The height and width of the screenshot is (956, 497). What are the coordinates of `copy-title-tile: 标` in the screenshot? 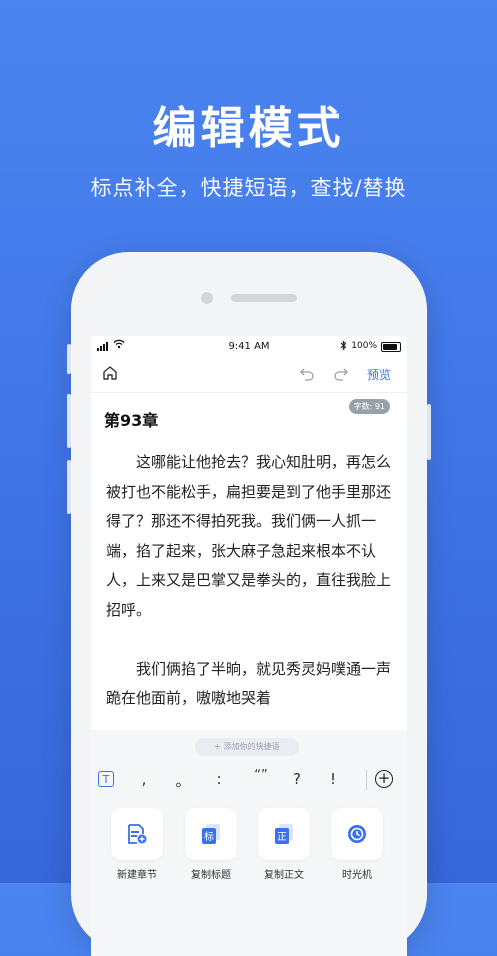 It's located at (211, 834).